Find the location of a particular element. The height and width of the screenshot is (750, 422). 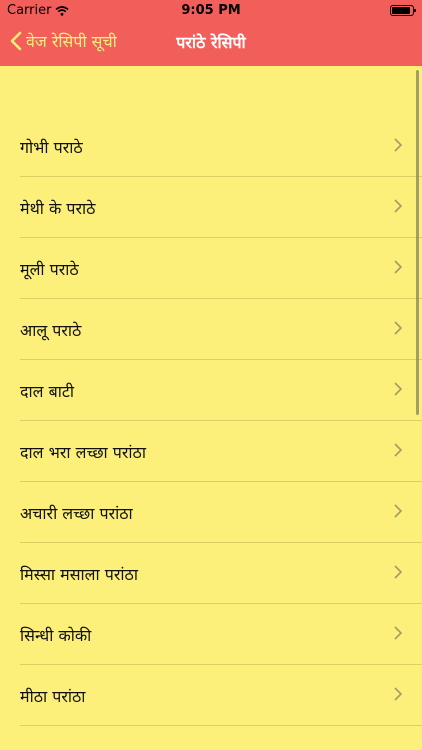

list-item: आलू पराठे is located at coordinates (221, 329).